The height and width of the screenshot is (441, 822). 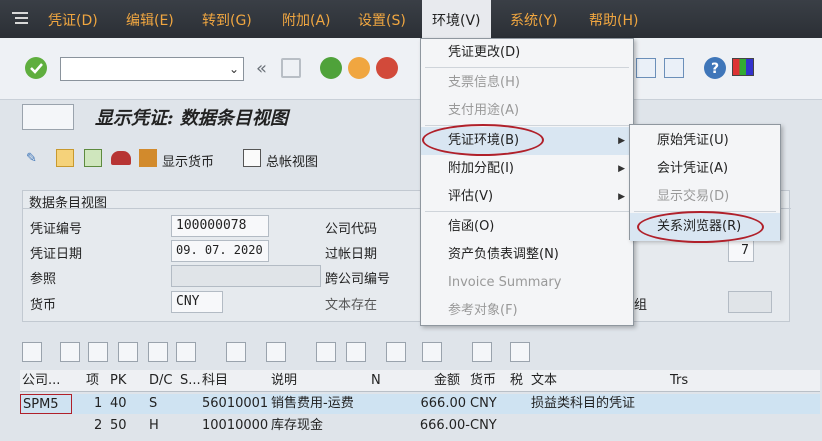 I want to click on menu-item-accounting-document: 会计凭证(A), so click(x=705, y=169).